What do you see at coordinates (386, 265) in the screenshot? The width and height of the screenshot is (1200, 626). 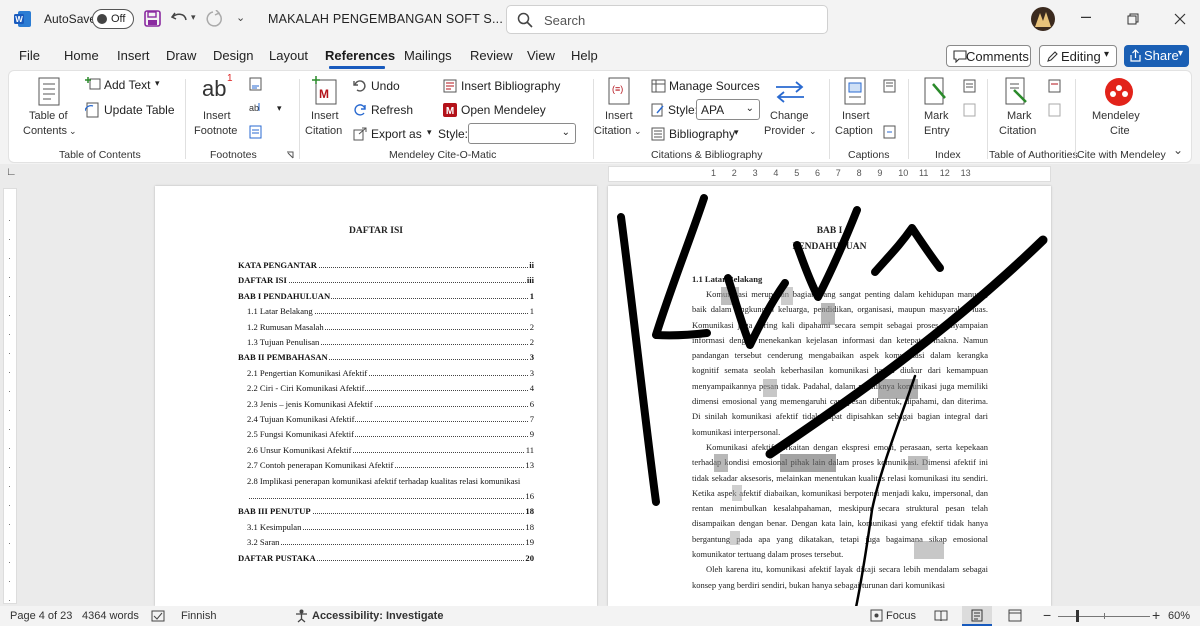 I see `toc-entry: KATA PENGANTAR ii` at bounding box center [386, 265].